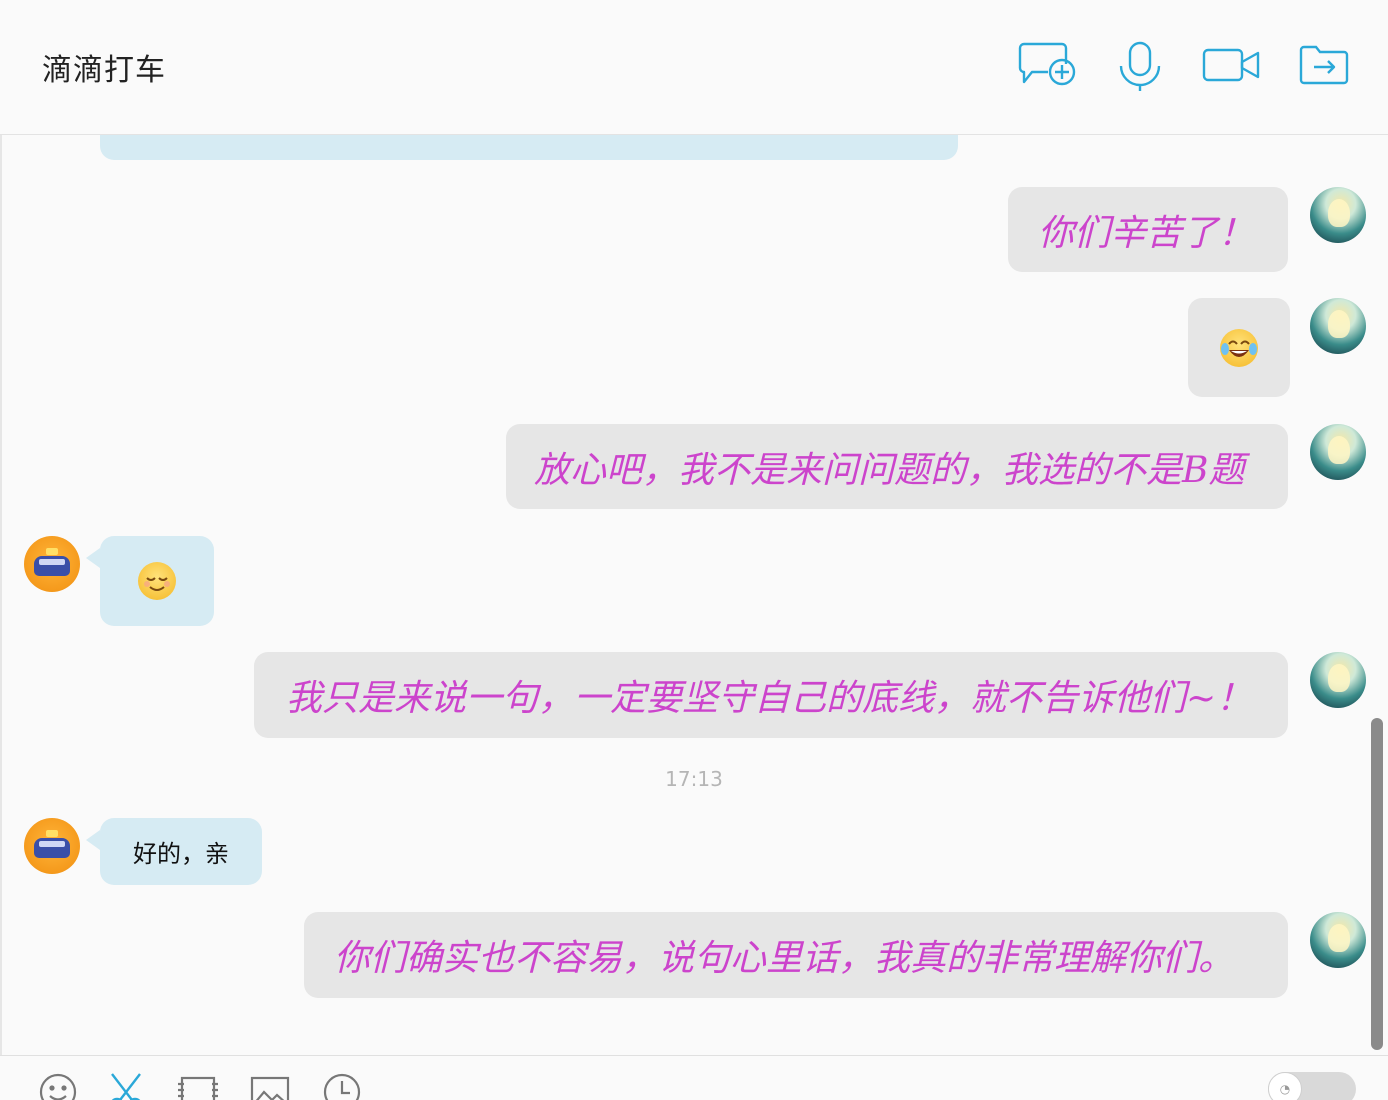 The height and width of the screenshot is (1100, 1388). I want to click on input-toolbar: ◔, so click(694, 1077).